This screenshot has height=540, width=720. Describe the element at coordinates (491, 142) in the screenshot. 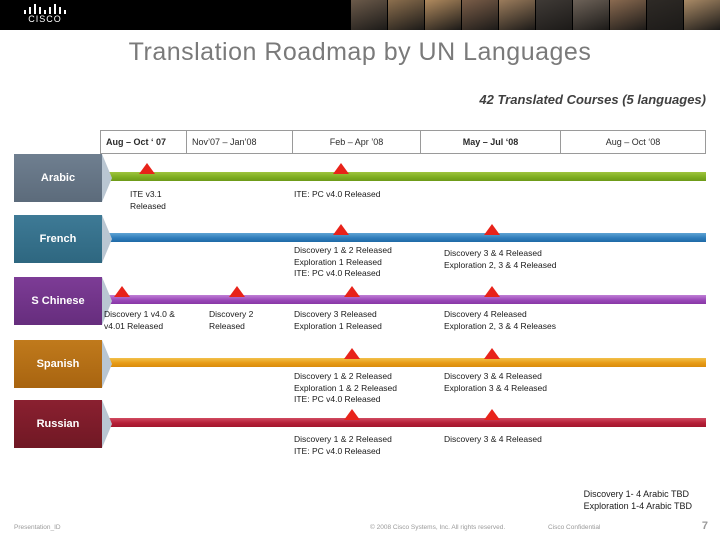

I see `timeline-column-3: May – Jul ‘08` at that location.